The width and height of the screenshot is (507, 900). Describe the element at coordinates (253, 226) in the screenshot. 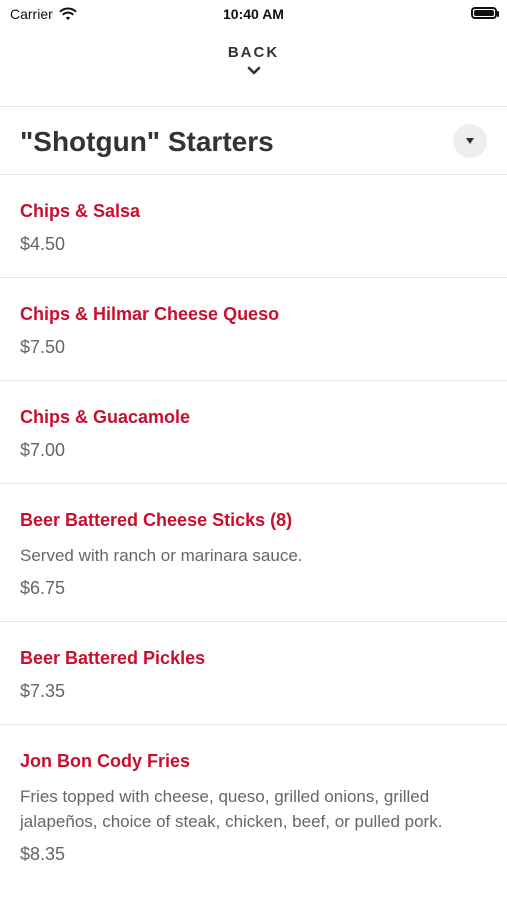

I see `menu-item: Chips & Salsa $4.50` at that location.